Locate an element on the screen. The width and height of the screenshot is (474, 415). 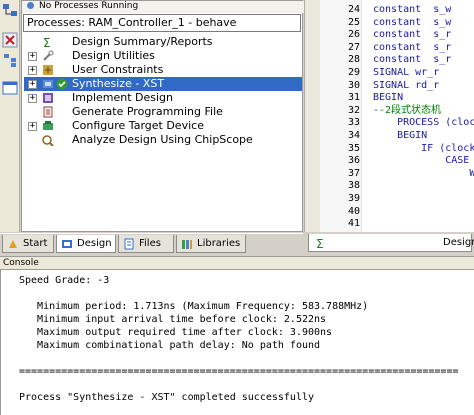
tab-design-summary: Σ Design is located at coordinates (391, 243).